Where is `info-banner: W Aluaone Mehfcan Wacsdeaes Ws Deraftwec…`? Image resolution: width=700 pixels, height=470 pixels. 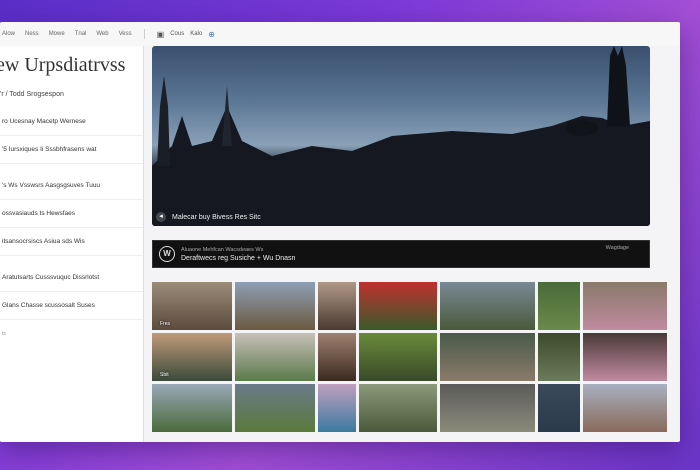 info-banner: W Aluaone Mehfcan Wacsdeaes Ws Deraftwec… is located at coordinates (401, 254).